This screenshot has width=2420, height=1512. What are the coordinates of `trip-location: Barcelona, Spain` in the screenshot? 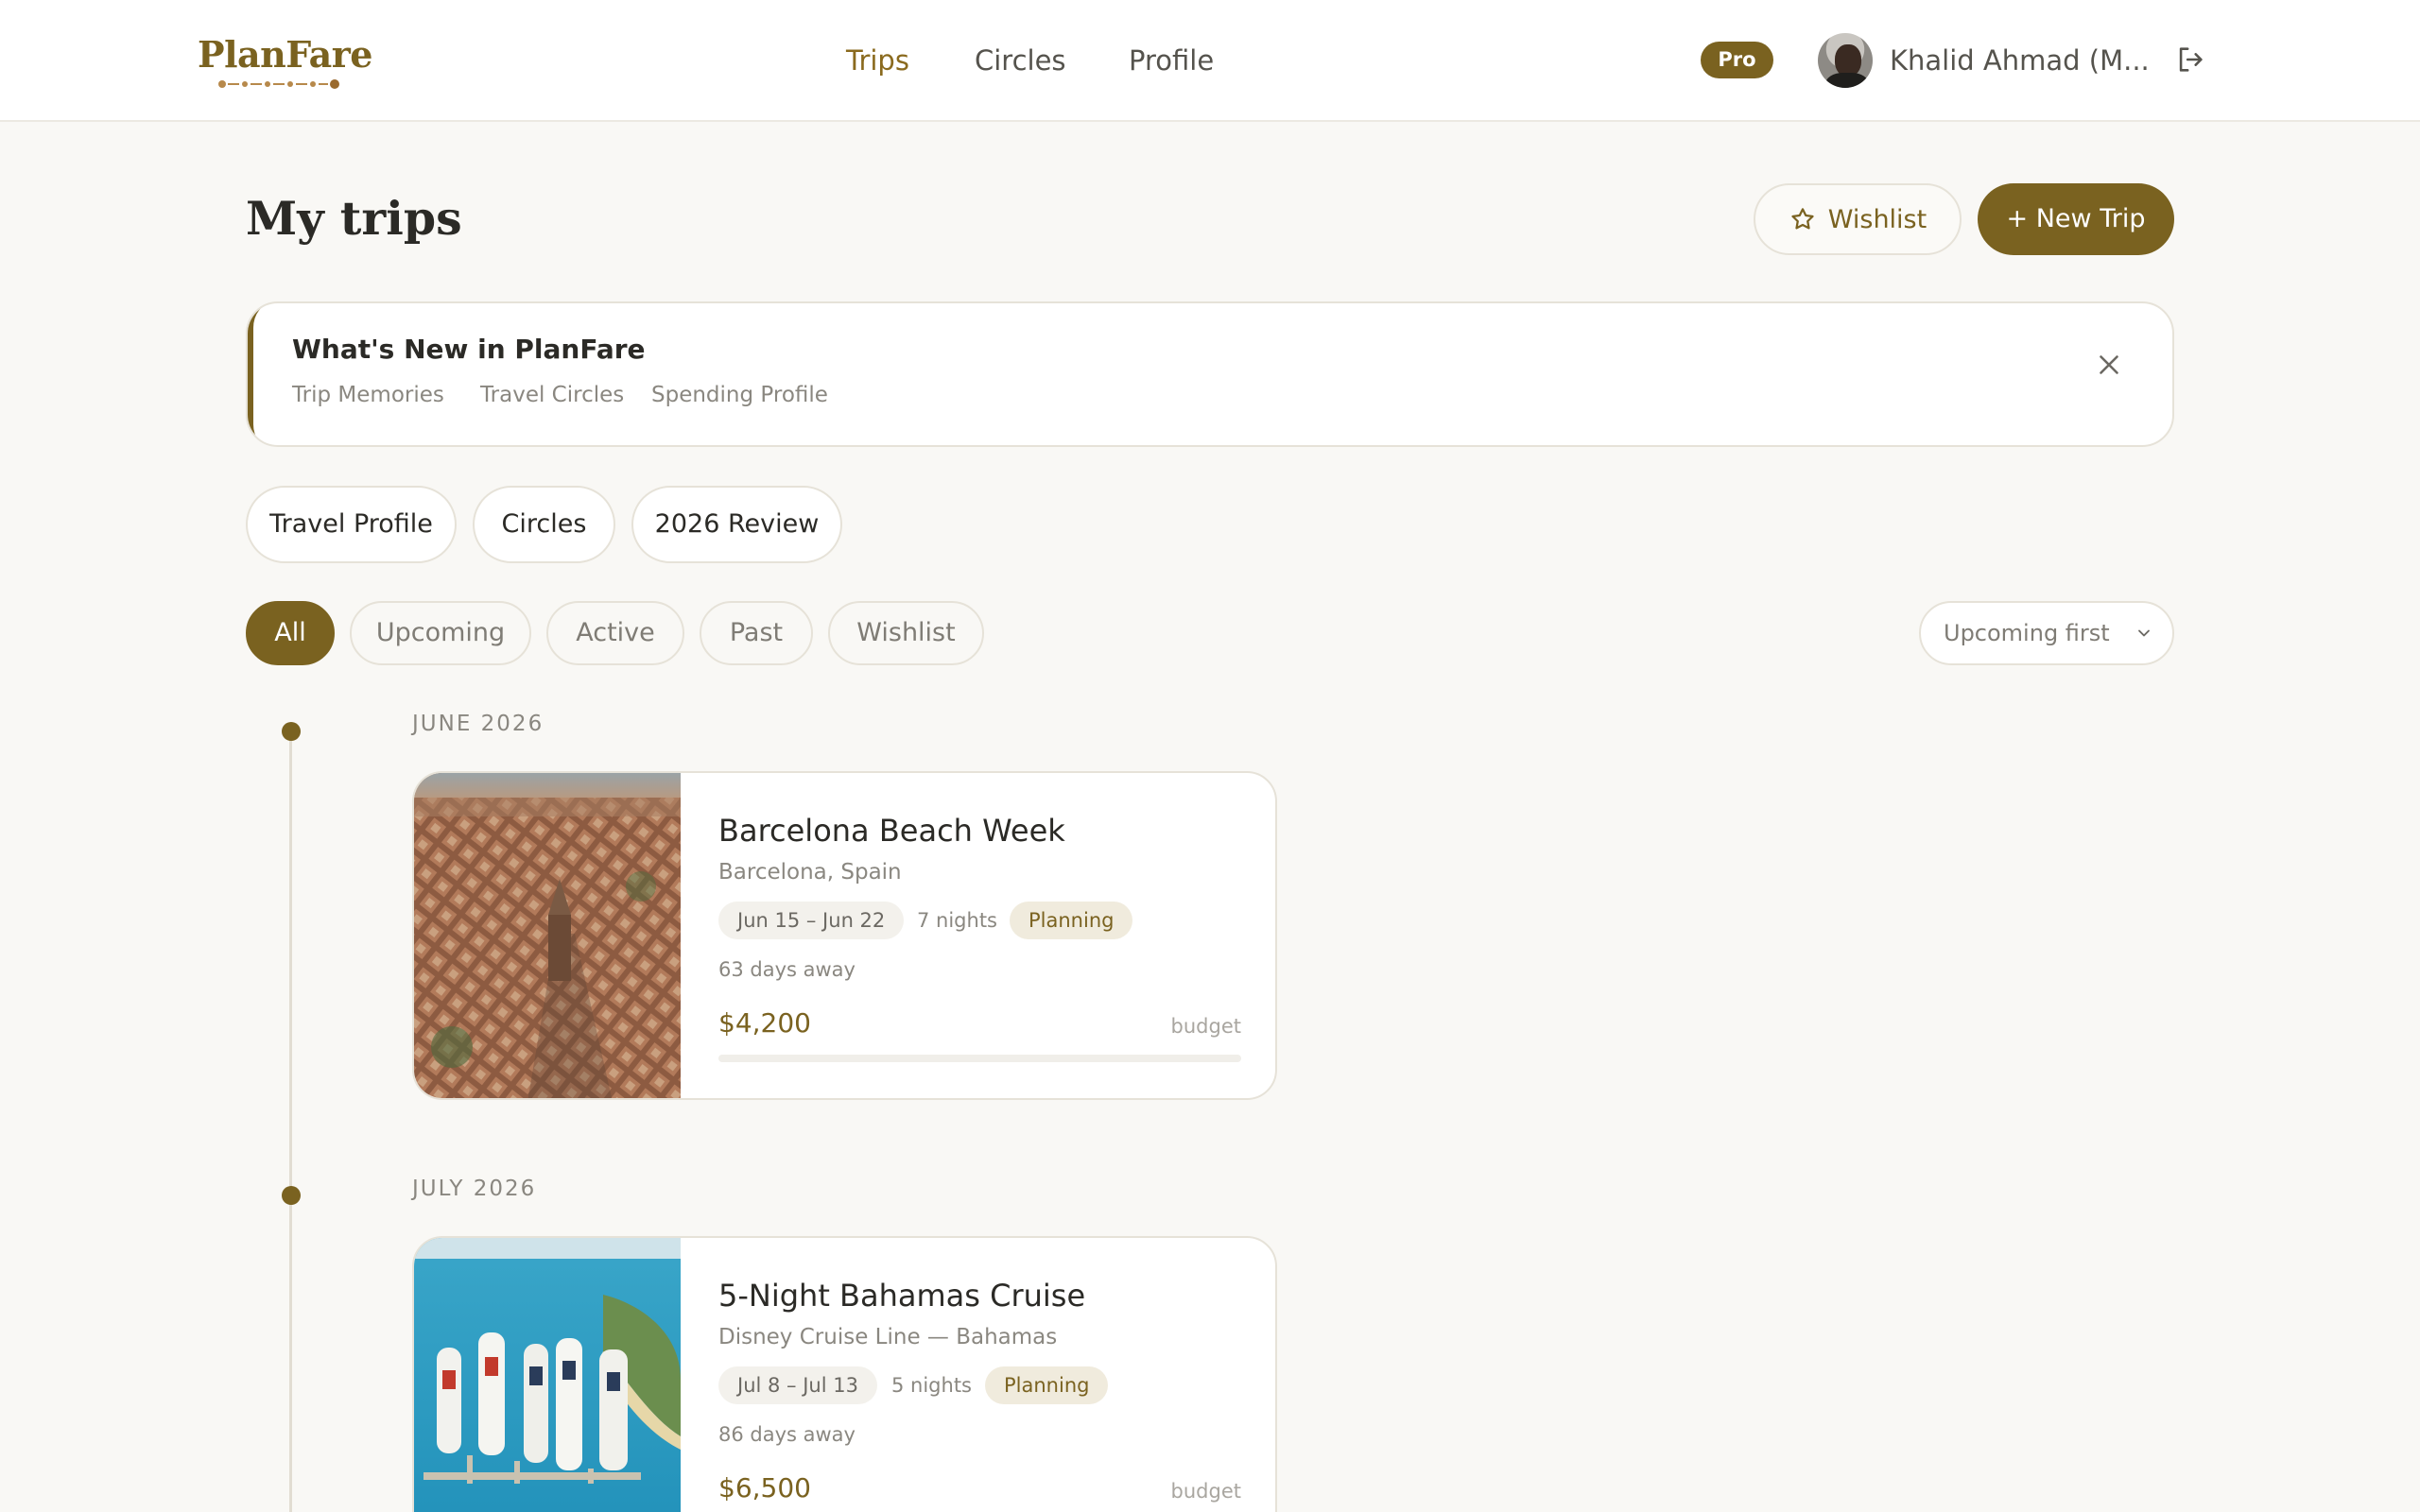 It's located at (810, 872).